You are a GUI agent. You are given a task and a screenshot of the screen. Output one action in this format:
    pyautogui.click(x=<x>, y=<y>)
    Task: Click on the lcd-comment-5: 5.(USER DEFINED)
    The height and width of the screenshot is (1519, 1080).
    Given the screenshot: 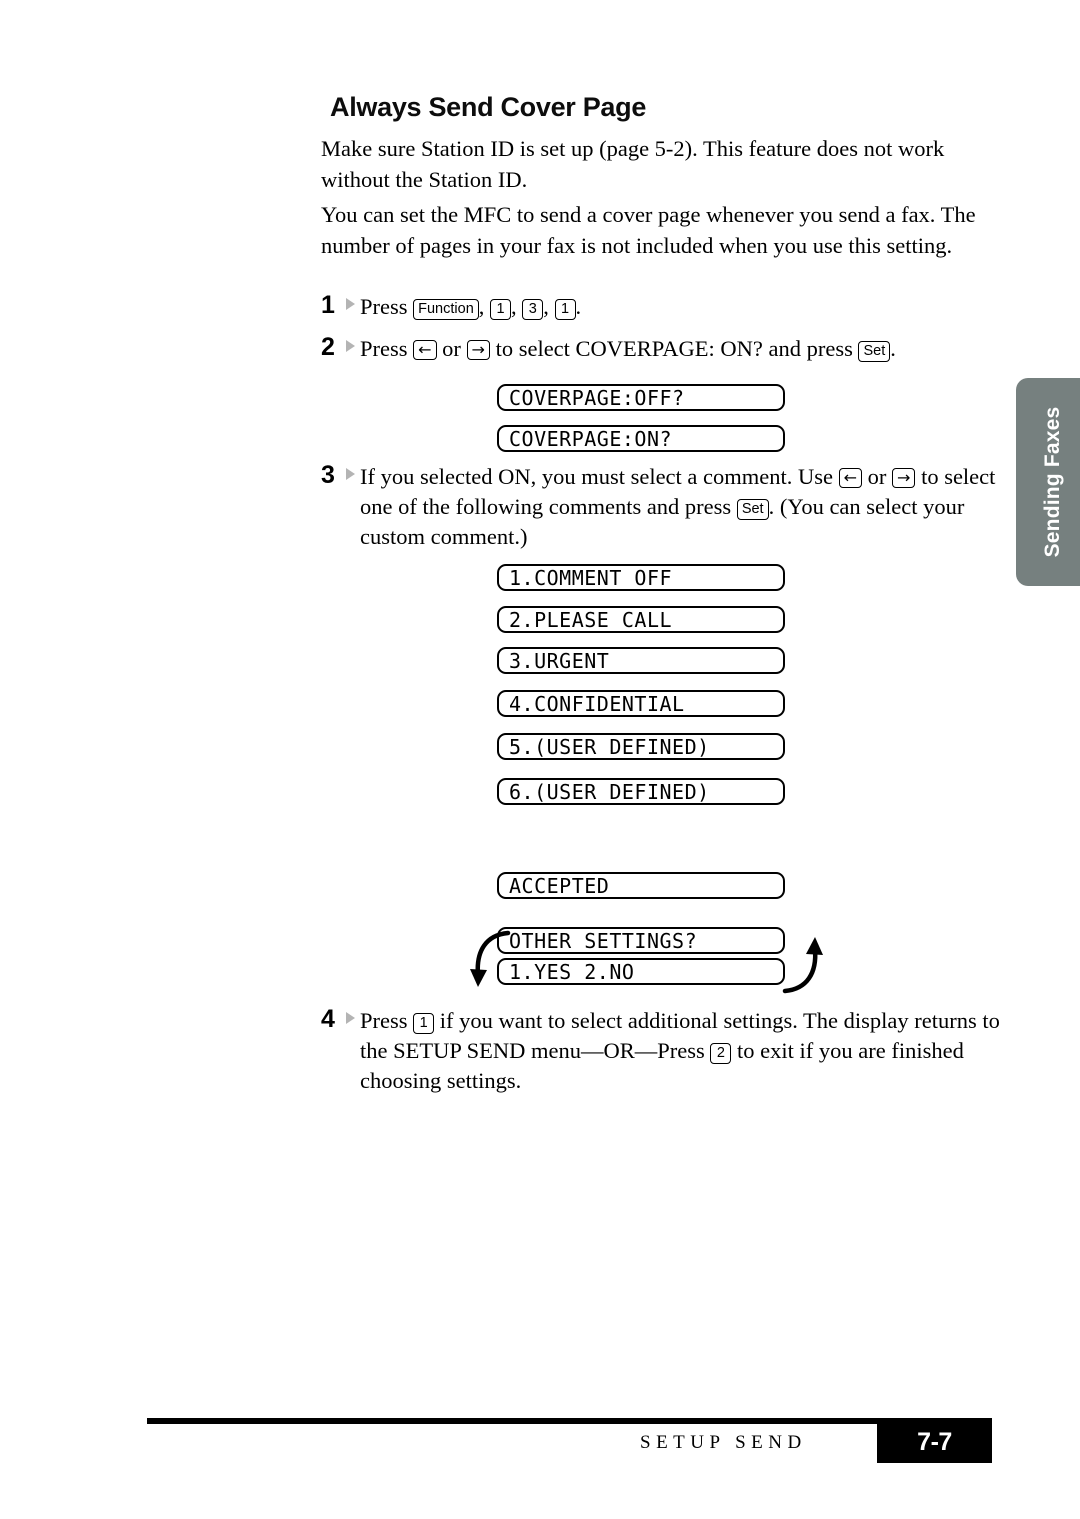 What is the action you would take?
    pyautogui.click(x=641, y=746)
    